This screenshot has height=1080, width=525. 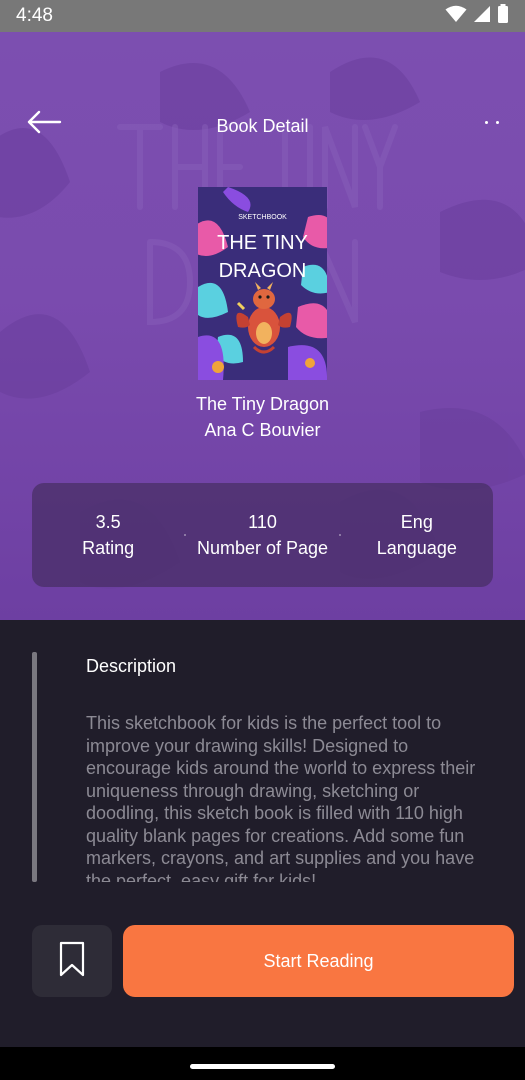 I want to click on description-heading: Description, so click(x=131, y=666).